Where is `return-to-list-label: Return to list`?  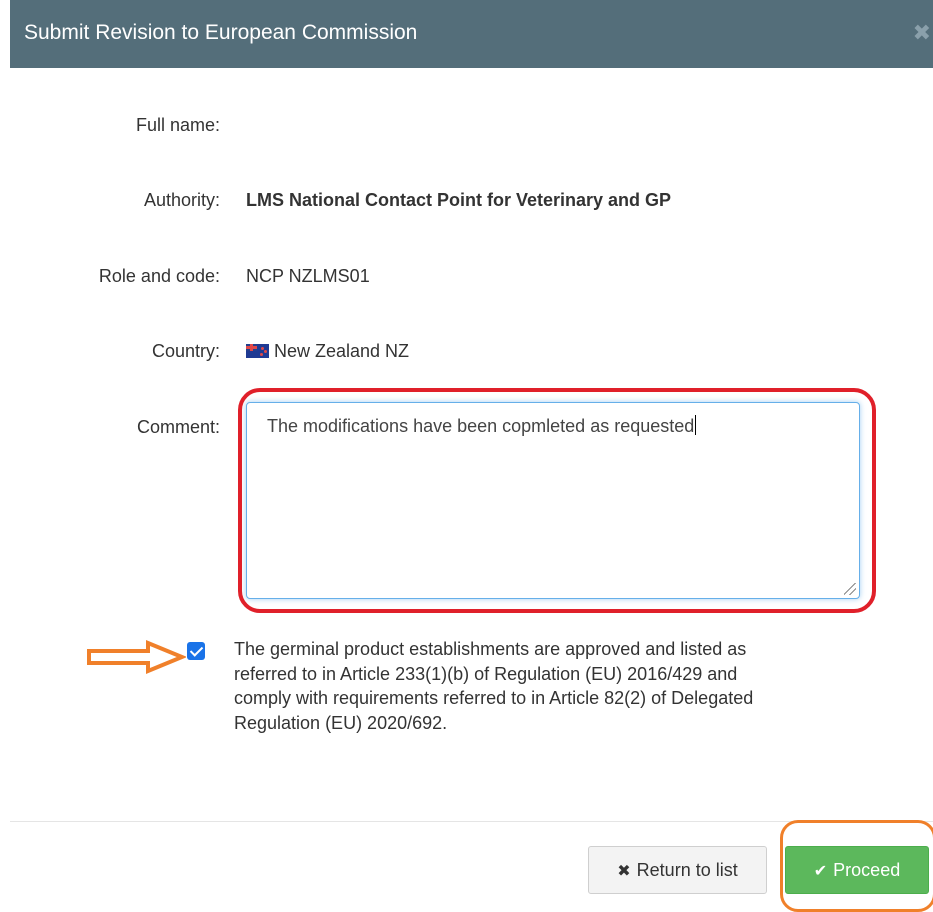 return-to-list-label: Return to list is located at coordinates (687, 870).